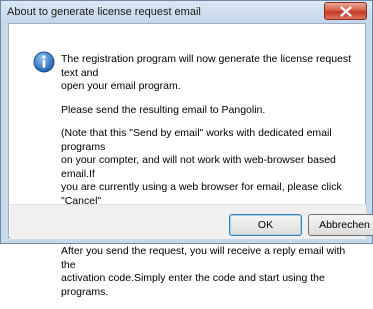 The height and width of the screenshot is (309, 373). I want to click on close-icon, so click(346, 11).